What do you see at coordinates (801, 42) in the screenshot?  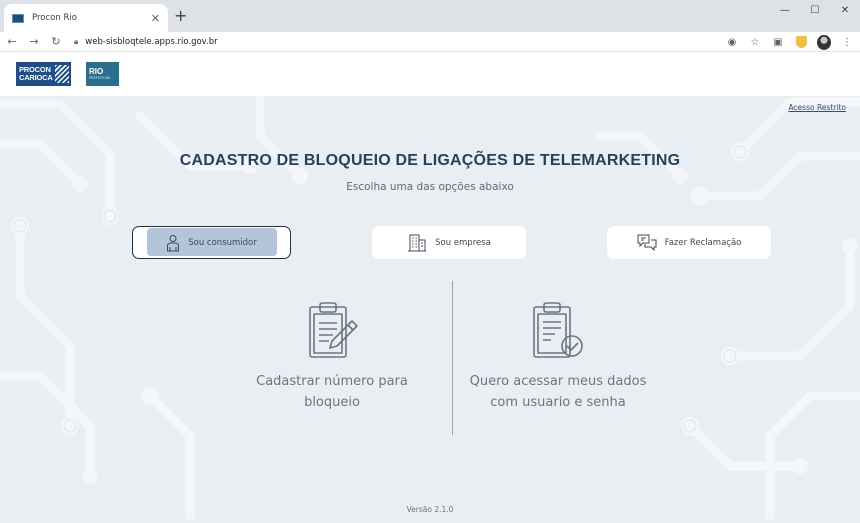 I see `extension-shield-icon` at bounding box center [801, 42].